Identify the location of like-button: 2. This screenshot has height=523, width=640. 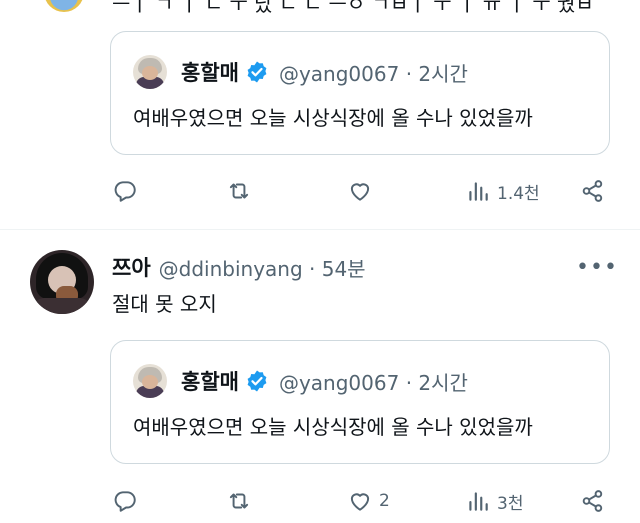
(368, 501).